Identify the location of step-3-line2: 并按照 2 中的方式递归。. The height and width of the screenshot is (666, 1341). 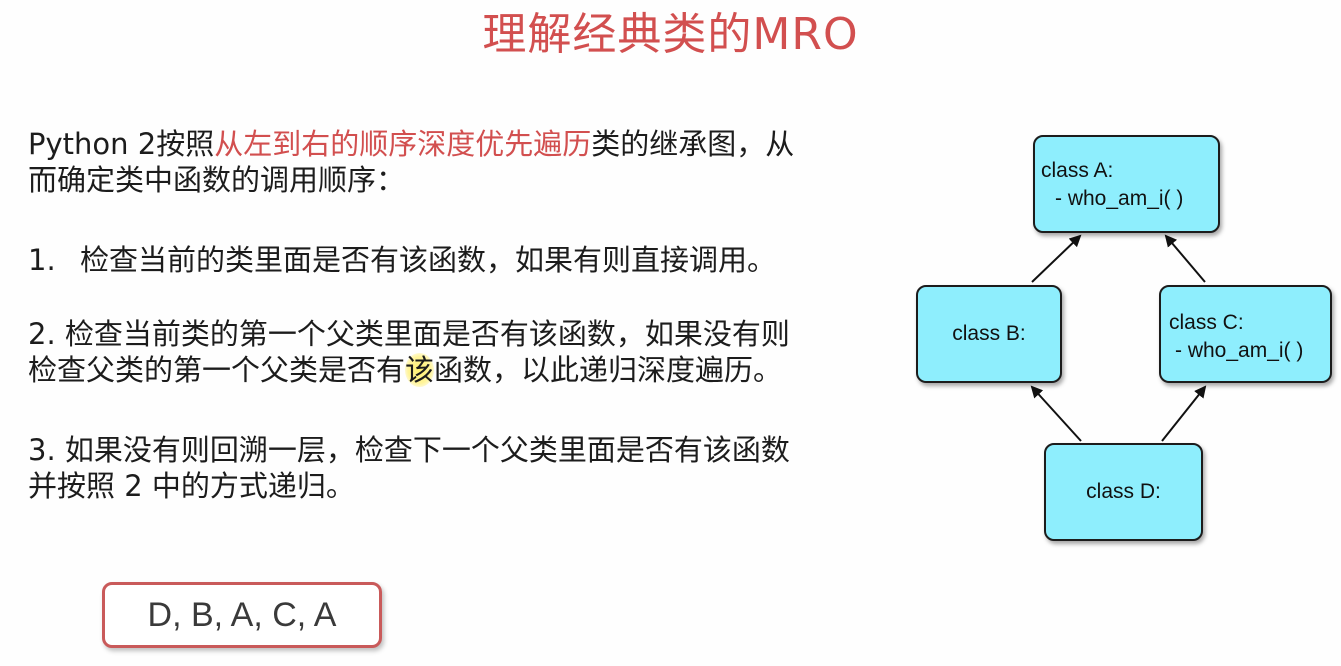
(191, 486).